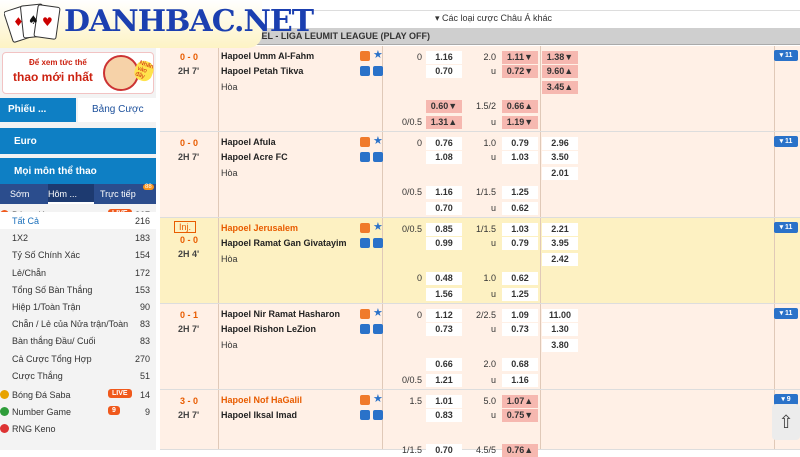  I want to click on odds-home: 1.21, so click(444, 380).